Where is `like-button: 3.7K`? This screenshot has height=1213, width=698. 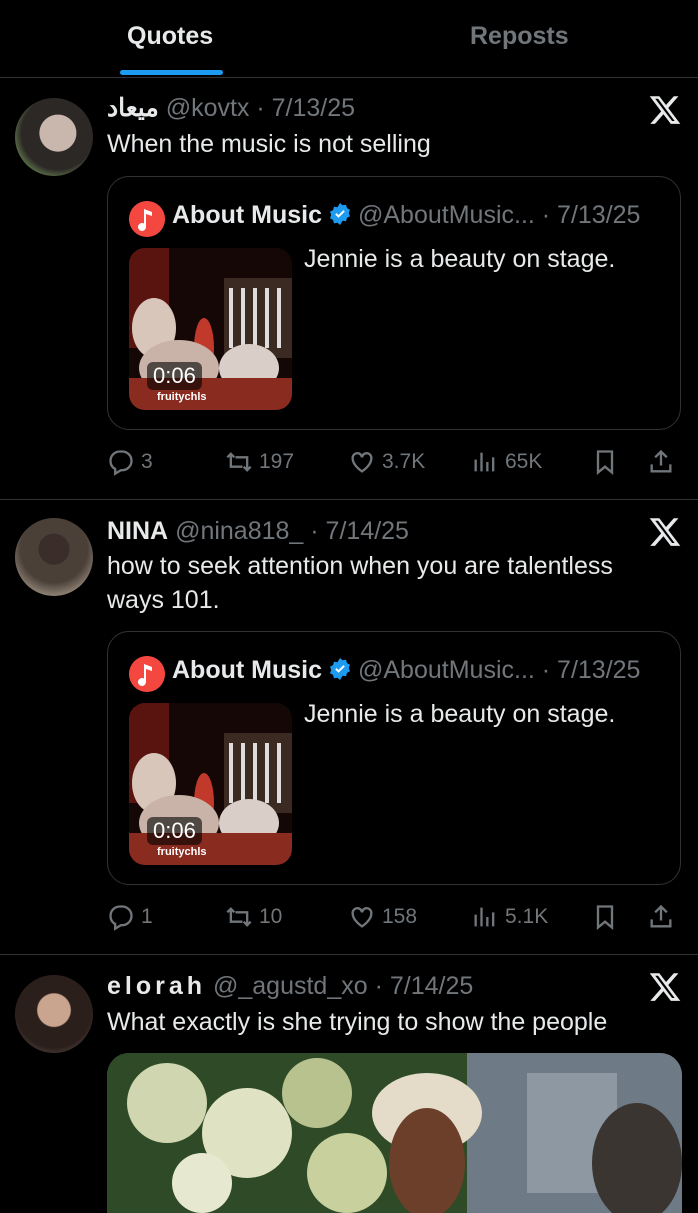 like-button: 3.7K is located at coordinates (386, 462).